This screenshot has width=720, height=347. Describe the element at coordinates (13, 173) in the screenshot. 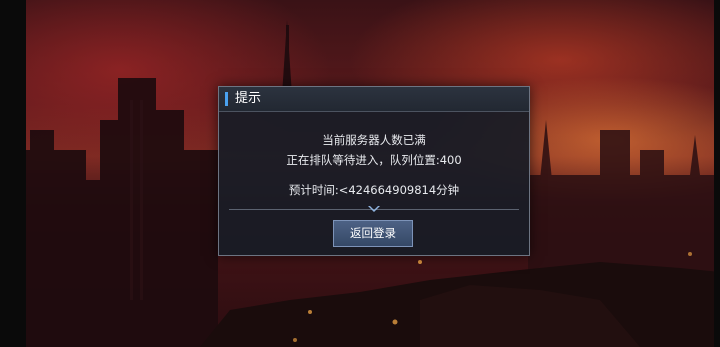

I see `left-letterbox` at that location.